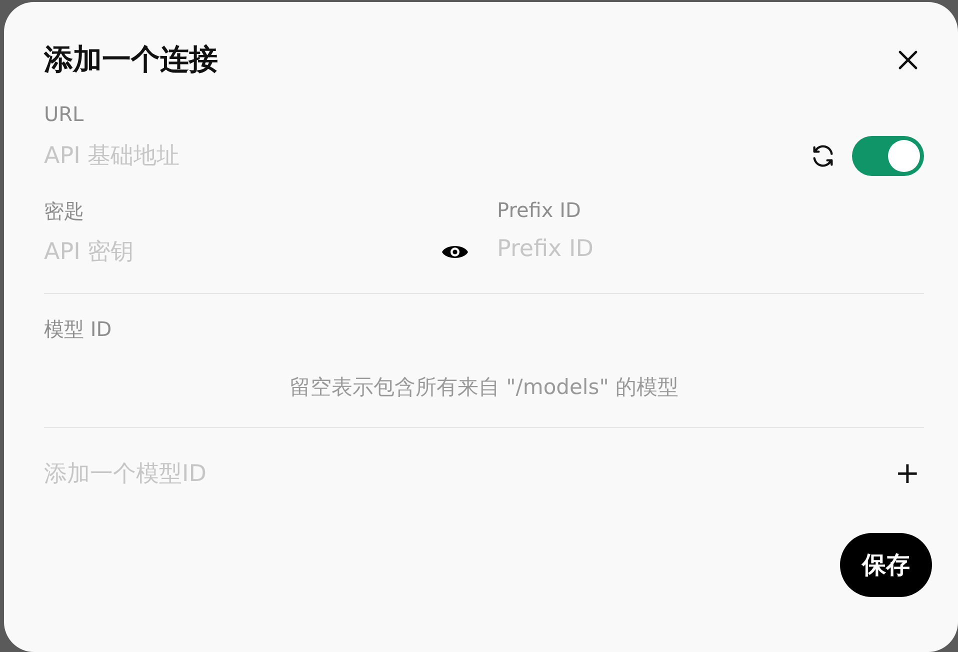 The height and width of the screenshot is (652, 958). What do you see at coordinates (908, 60) in the screenshot?
I see `close-icon` at bounding box center [908, 60].